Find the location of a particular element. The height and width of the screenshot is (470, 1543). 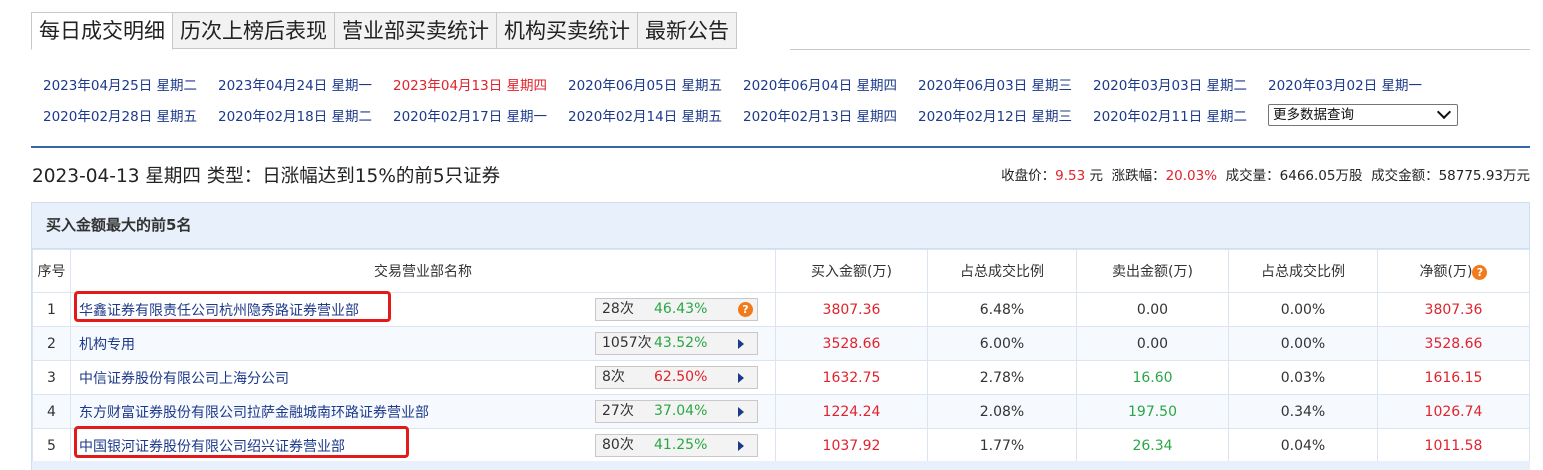

date-link: 2020年03月02日 星期一 is located at coordinates (1355, 84).